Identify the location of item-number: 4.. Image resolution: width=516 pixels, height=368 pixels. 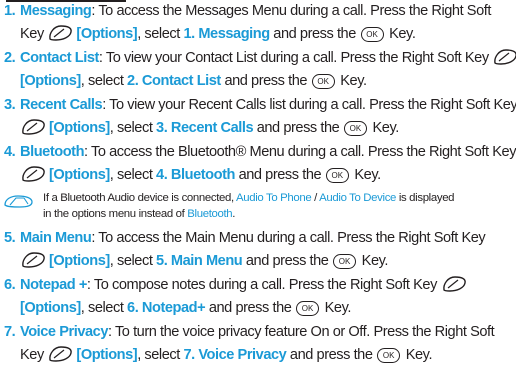
(10, 152).